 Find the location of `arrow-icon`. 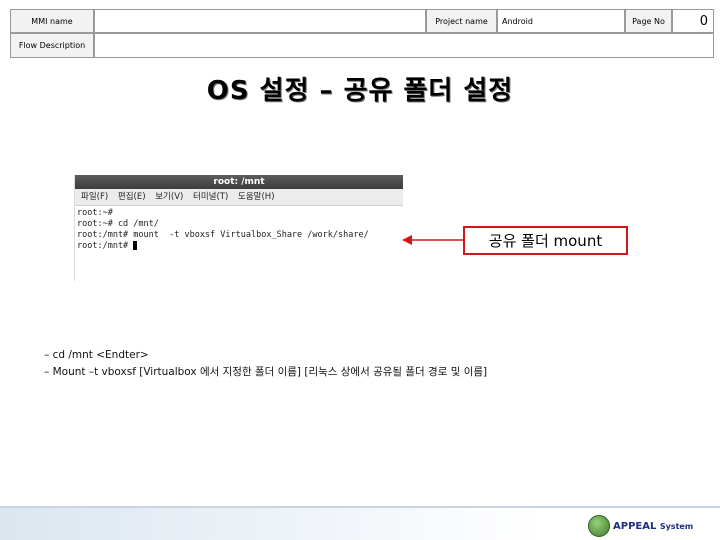

arrow-icon is located at coordinates (432, 240).